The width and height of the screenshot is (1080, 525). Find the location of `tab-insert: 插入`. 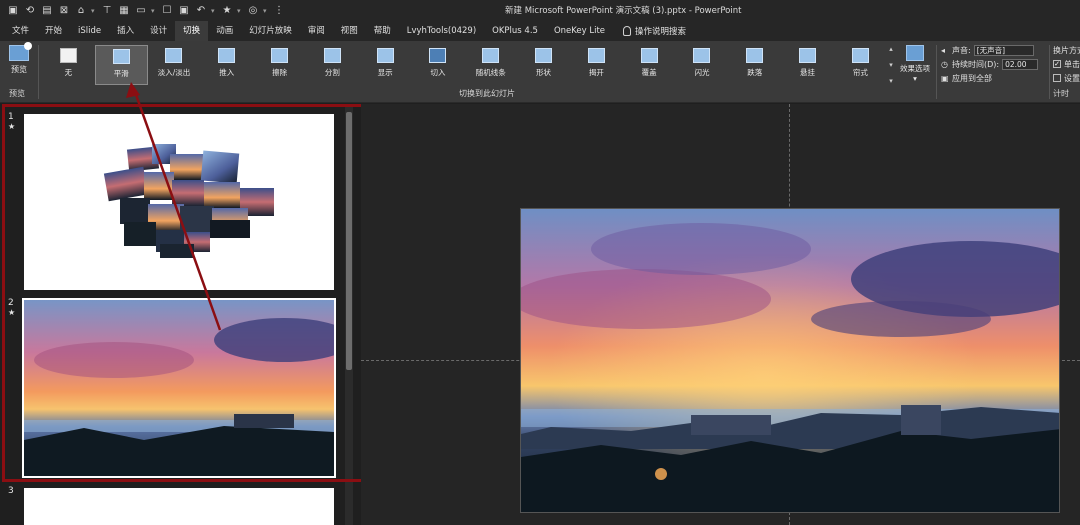

tab-insert: 插入 is located at coordinates (125, 31).